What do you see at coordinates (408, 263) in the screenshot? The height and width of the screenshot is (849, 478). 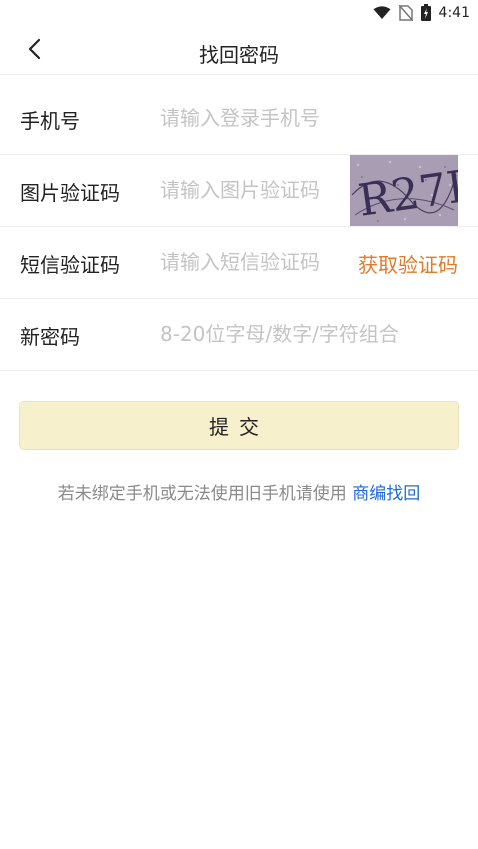 I see `get-sms-code-button: 获取验证码` at bounding box center [408, 263].